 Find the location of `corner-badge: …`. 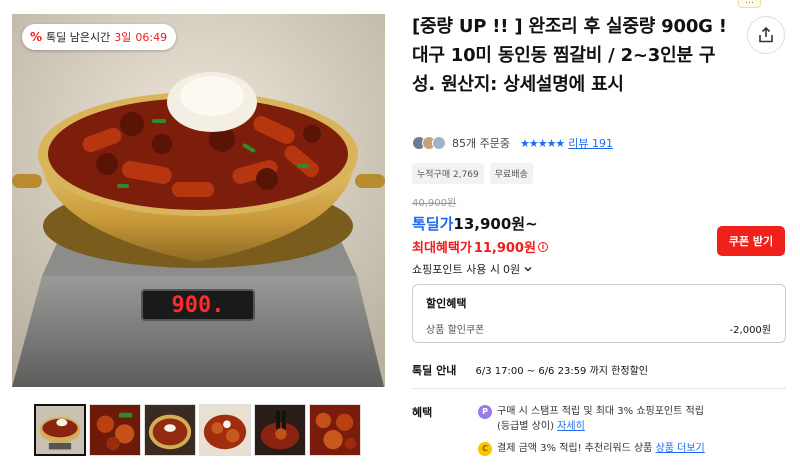

corner-badge: … is located at coordinates (749, 4).